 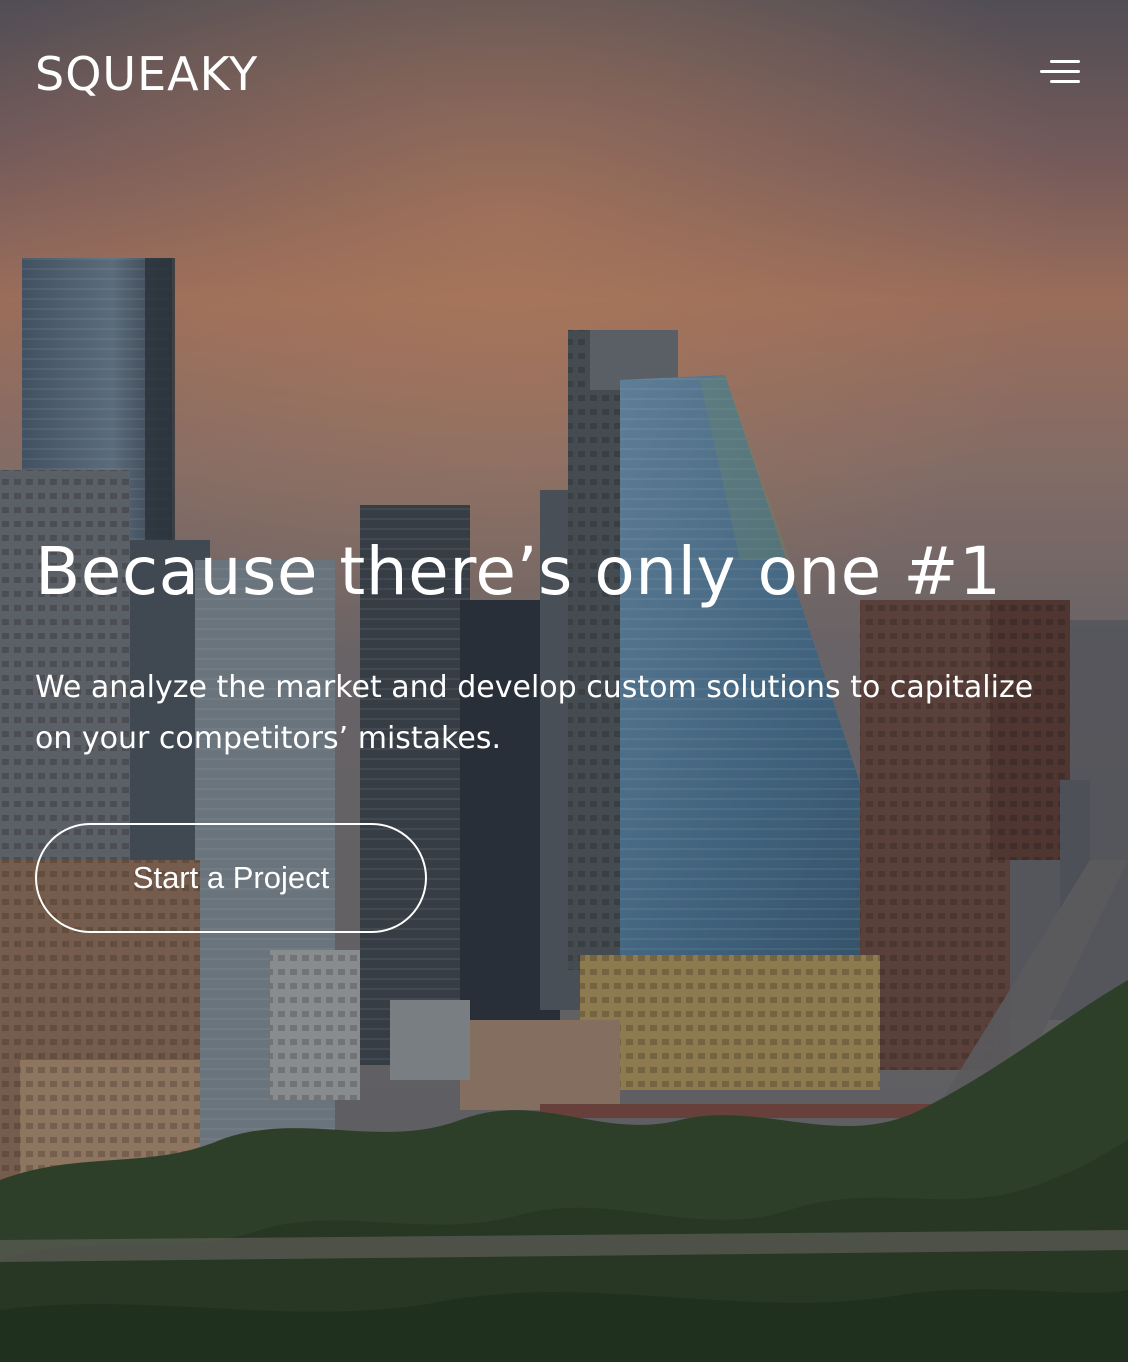 I want to click on site-header: SQUEAKY, so click(x=557, y=74).